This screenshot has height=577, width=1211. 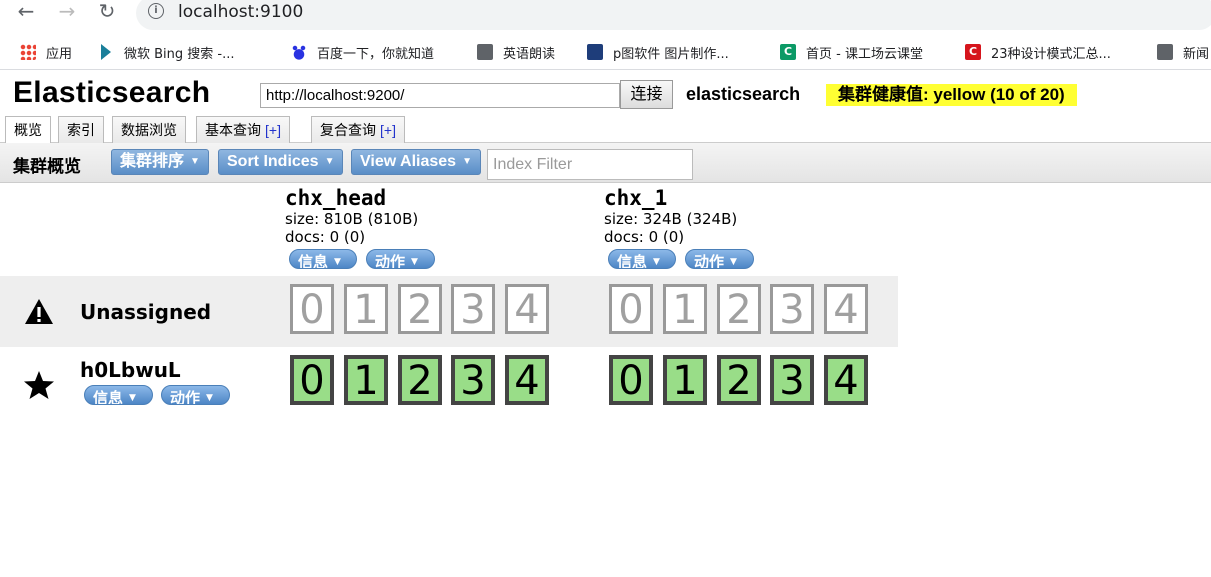 I want to click on index-name: chx_1, so click(x=636, y=198).